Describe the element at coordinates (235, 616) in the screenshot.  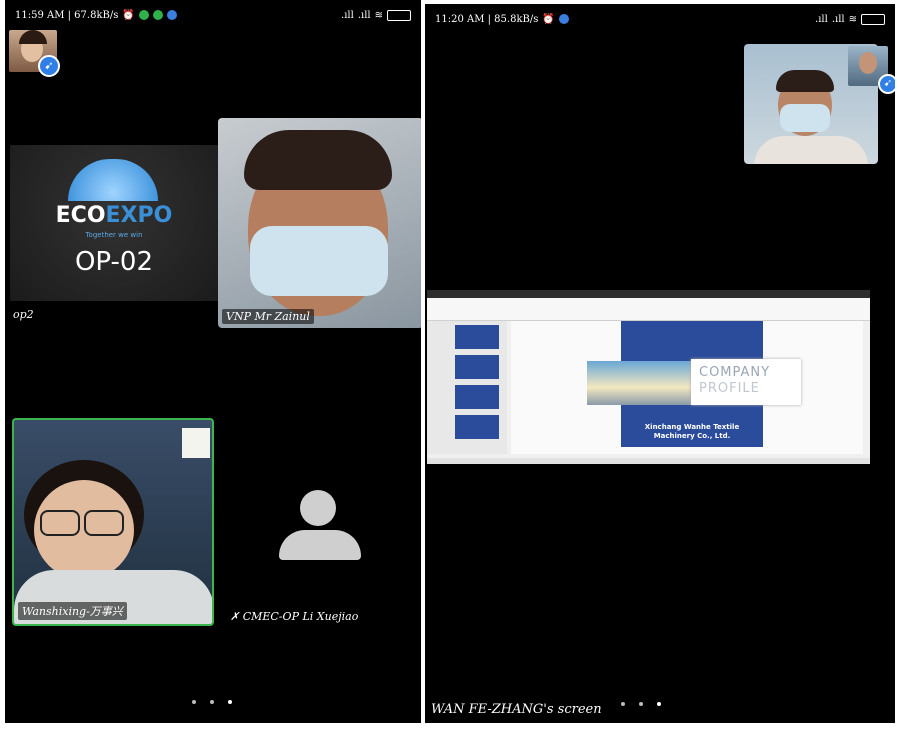
I see `muted-mic-icon: ✗` at that location.